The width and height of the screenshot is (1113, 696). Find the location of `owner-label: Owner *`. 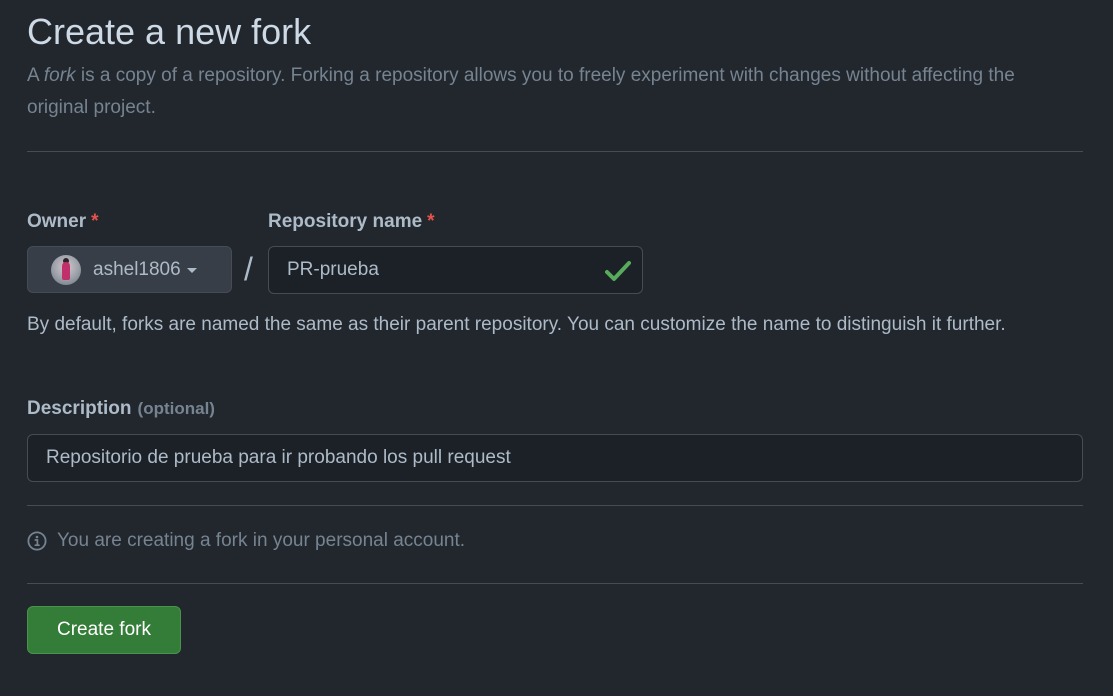

owner-label: Owner * is located at coordinates (63, 222).